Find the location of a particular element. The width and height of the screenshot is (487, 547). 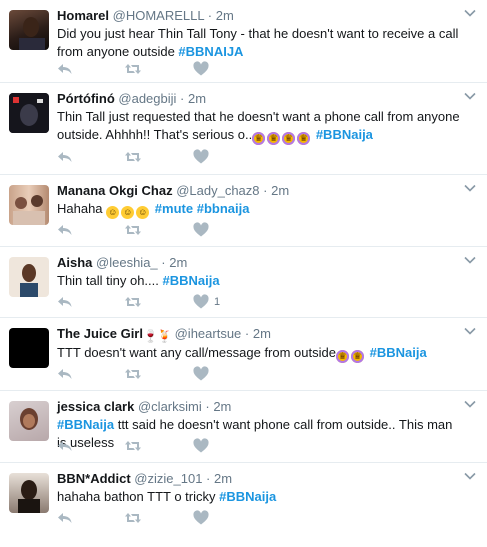

display-name: The Juice Girl is located at coordinates (100, 333).